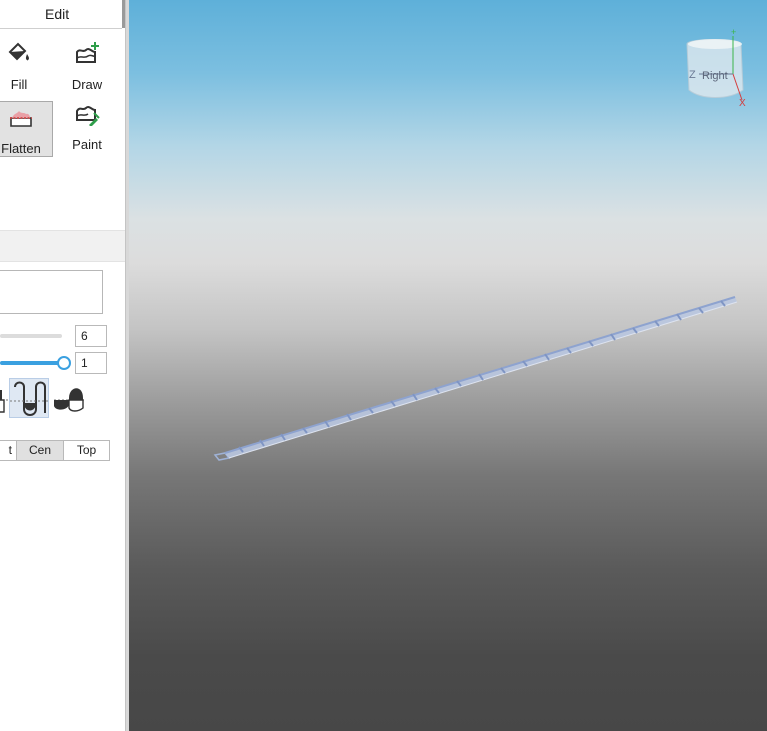 The image size is (767, 731). What do you see at coordinates (26, 129) in the screenshot?
I see `flatten-tool-button: Flatten` at bounding box center [26, 129].